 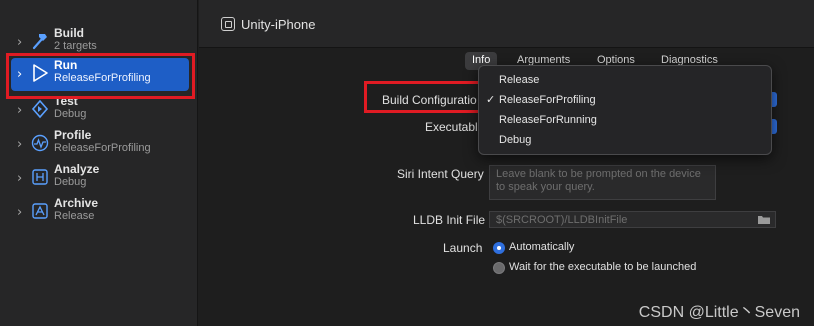 I want to click on scheme-item-profile: › Profile ReleaseForProfiling, so click(x=99, y=145).